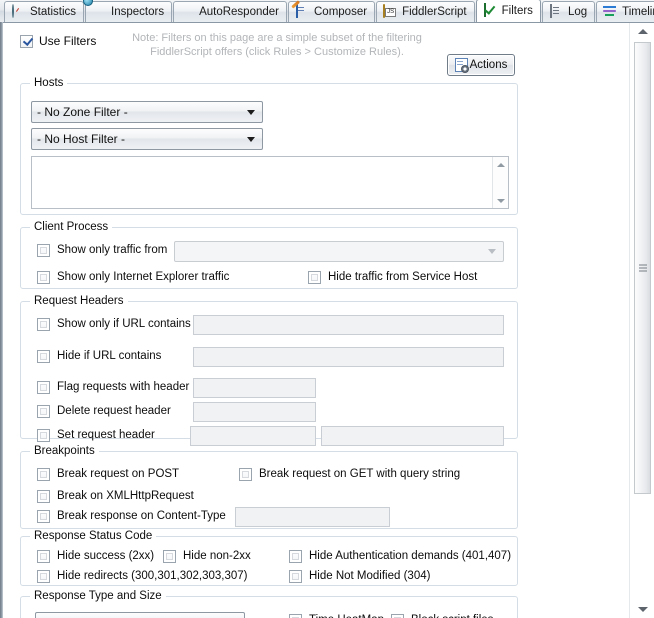  What do you see at coordinates (490, 10) in the screenshot?
I see `checkmark-icon` at bounding box center [490, 10].